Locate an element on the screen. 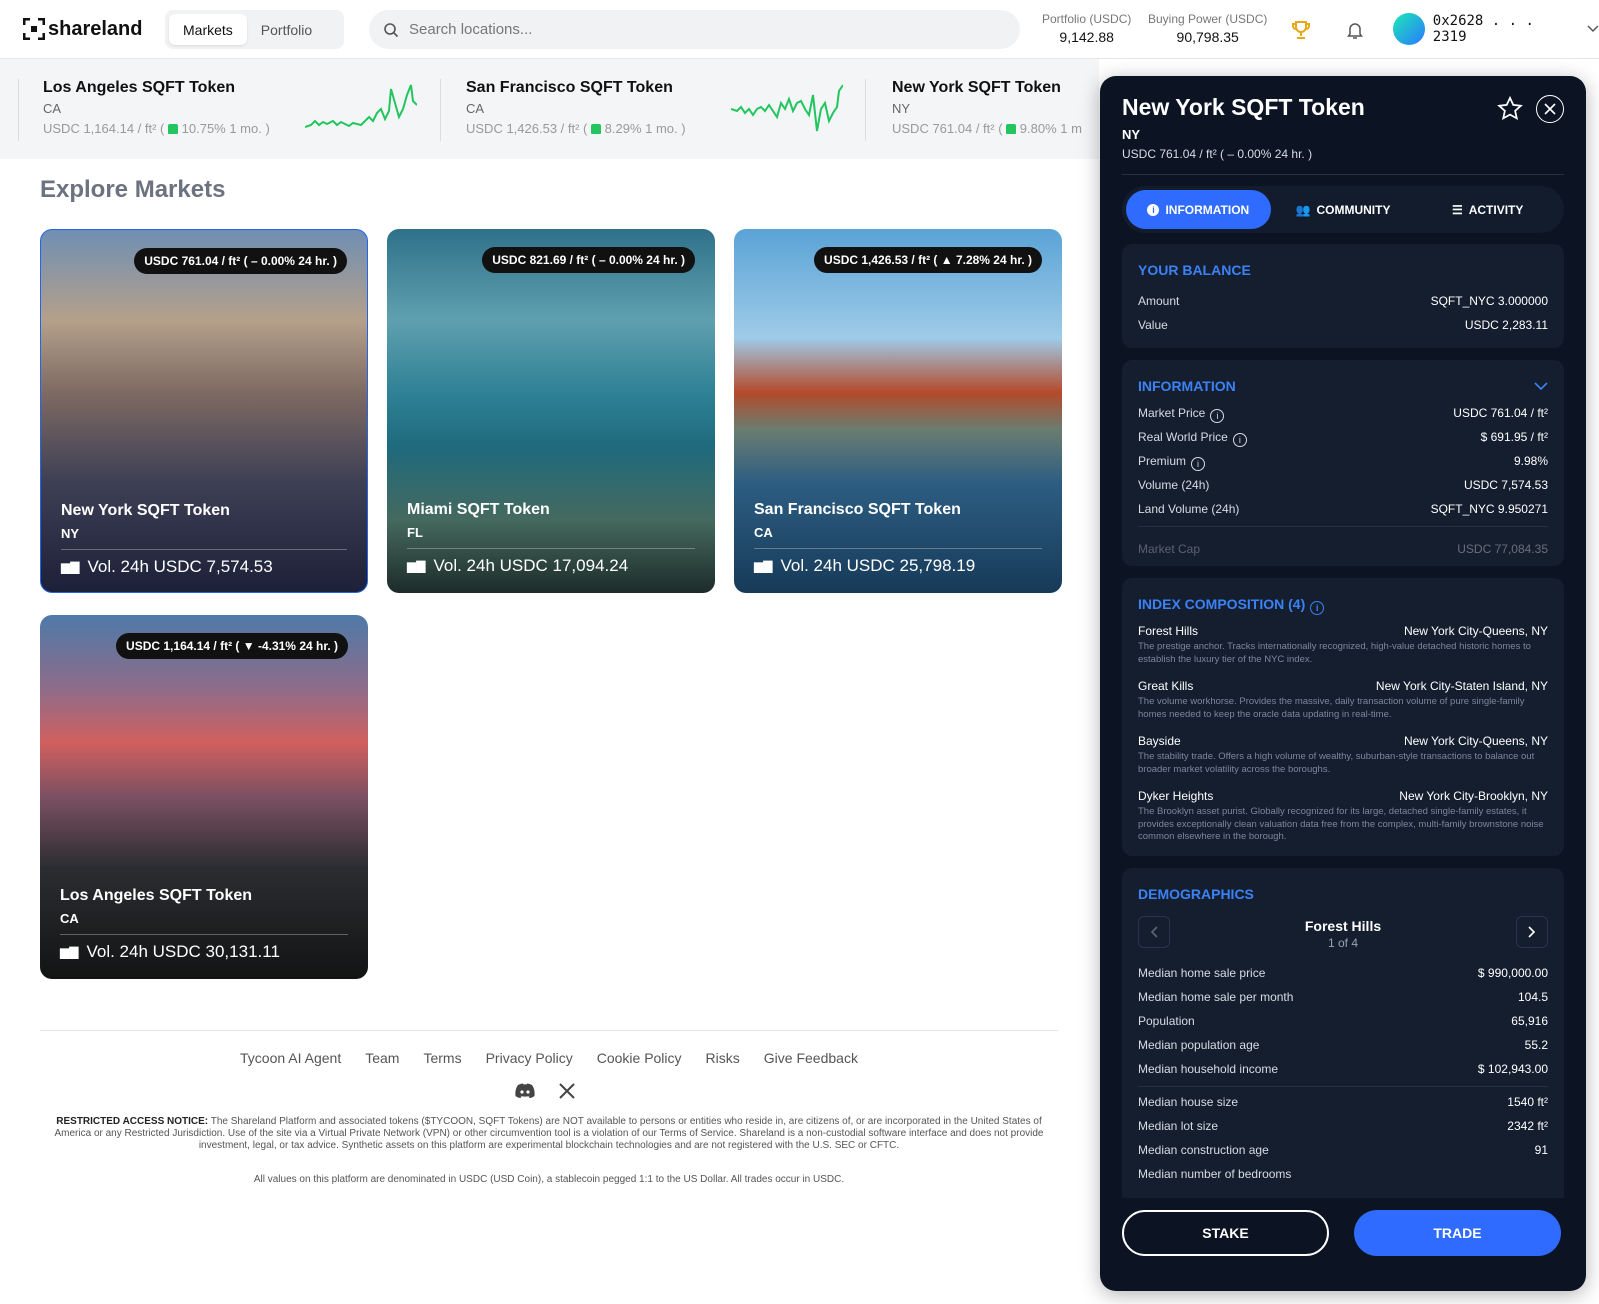 The height and width of the screenshot is (1304, 1599). ticker-price: USDC 1,164.14 / ft² ( 10.75% 1 mo. ) is located at coordinates (156, 128).